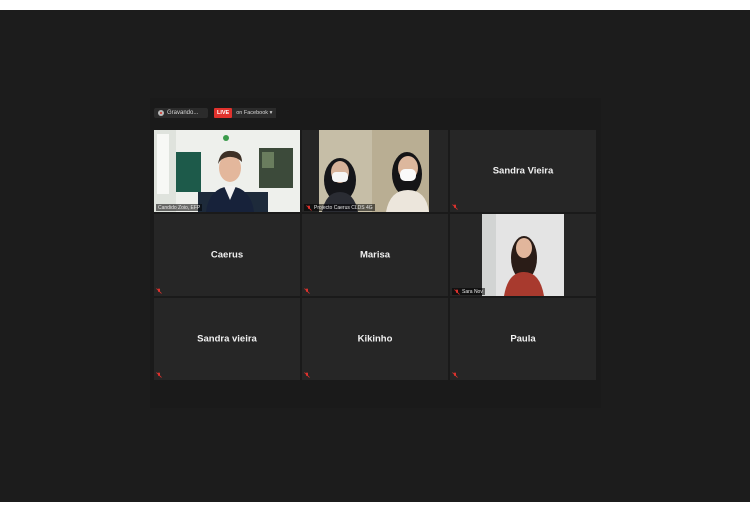 Image resolution: width=750 pixels, height=510 pixels. Describe the element at coordinates (271, 113) in the screenshot. I see `chevron-down-icon: ▾` at that location.